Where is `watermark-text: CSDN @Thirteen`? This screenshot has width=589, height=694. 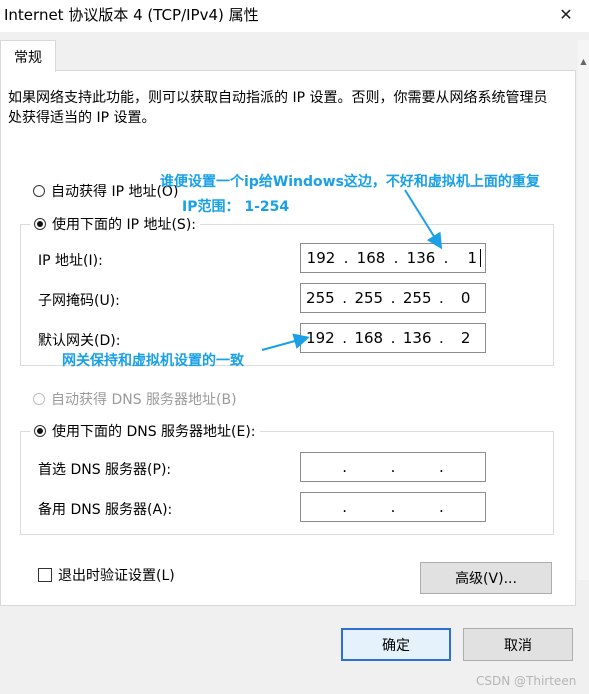
watermark-text: CSDN @Thirteen is located at coordinates (526, 681).